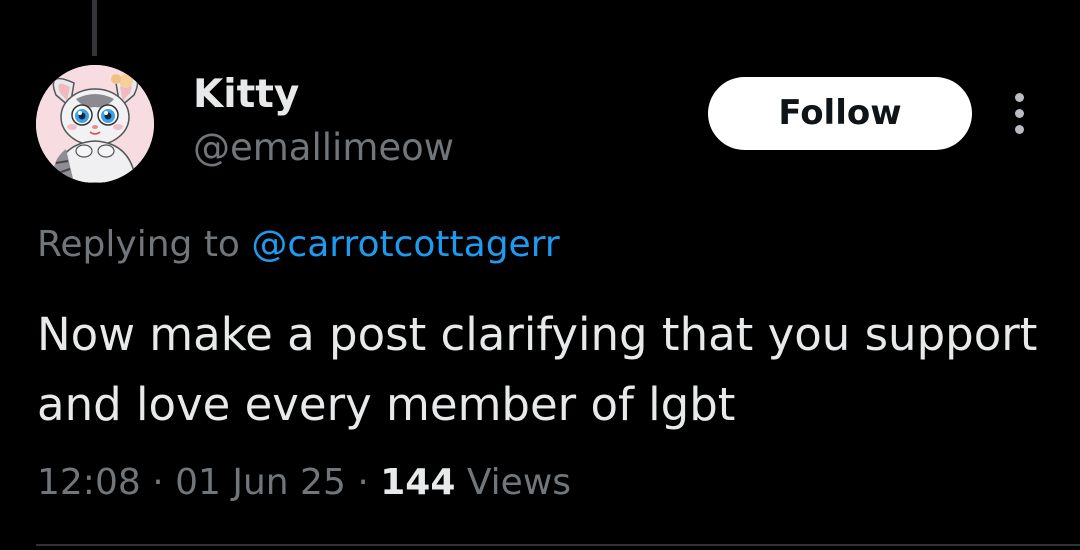  Describe the element at coordinates (94, 28) in the screenshot. I see `thread-line` at that location.